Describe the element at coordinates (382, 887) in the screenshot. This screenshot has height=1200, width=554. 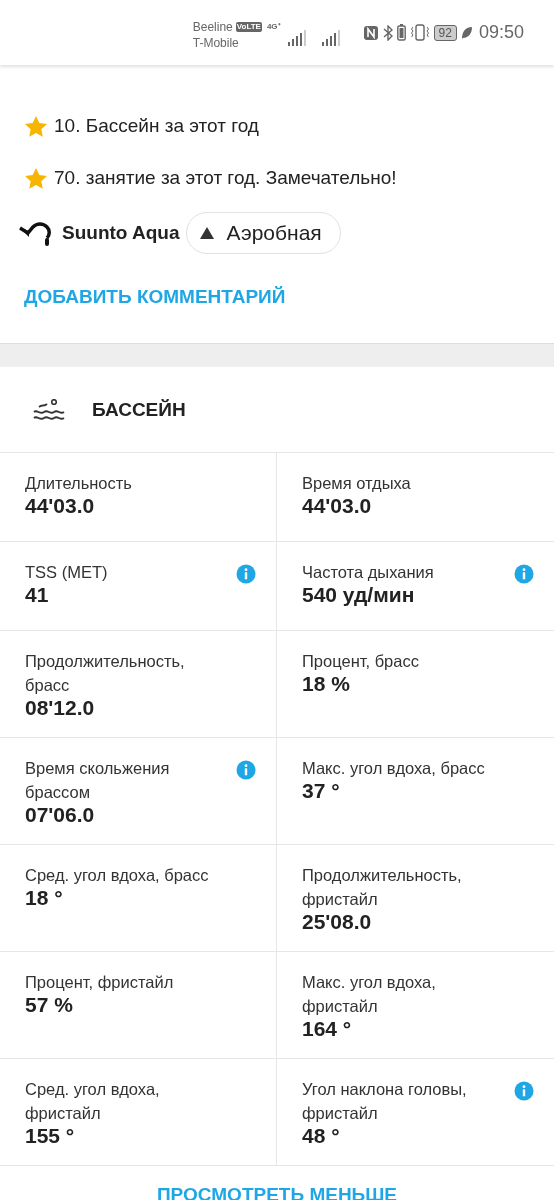
I see `stat-label: Продолжительность, фристайл` at that location.